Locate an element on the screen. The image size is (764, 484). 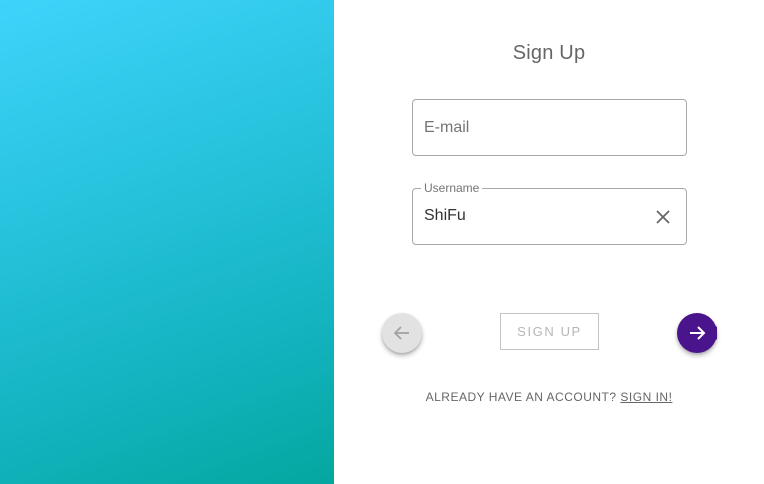
arrow-right-icon is located at coordinates (698, 333).